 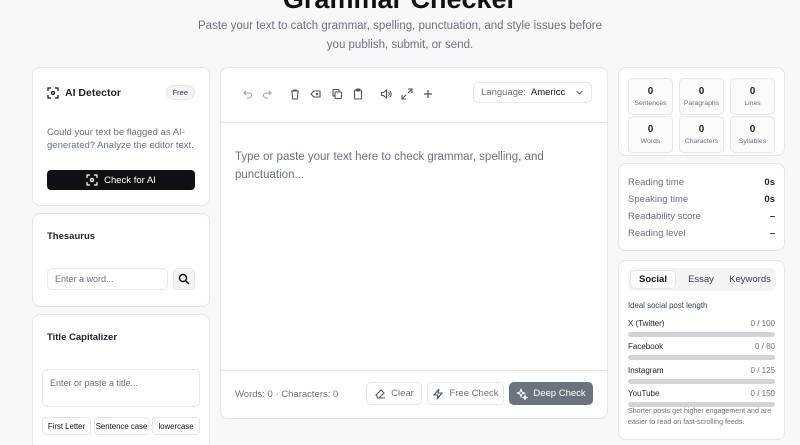 What do you see at coordinates (701, 398) in the screenshot?
I see `platform-youtube: YouTube 0 / 150` at bounding box center [701, 398].